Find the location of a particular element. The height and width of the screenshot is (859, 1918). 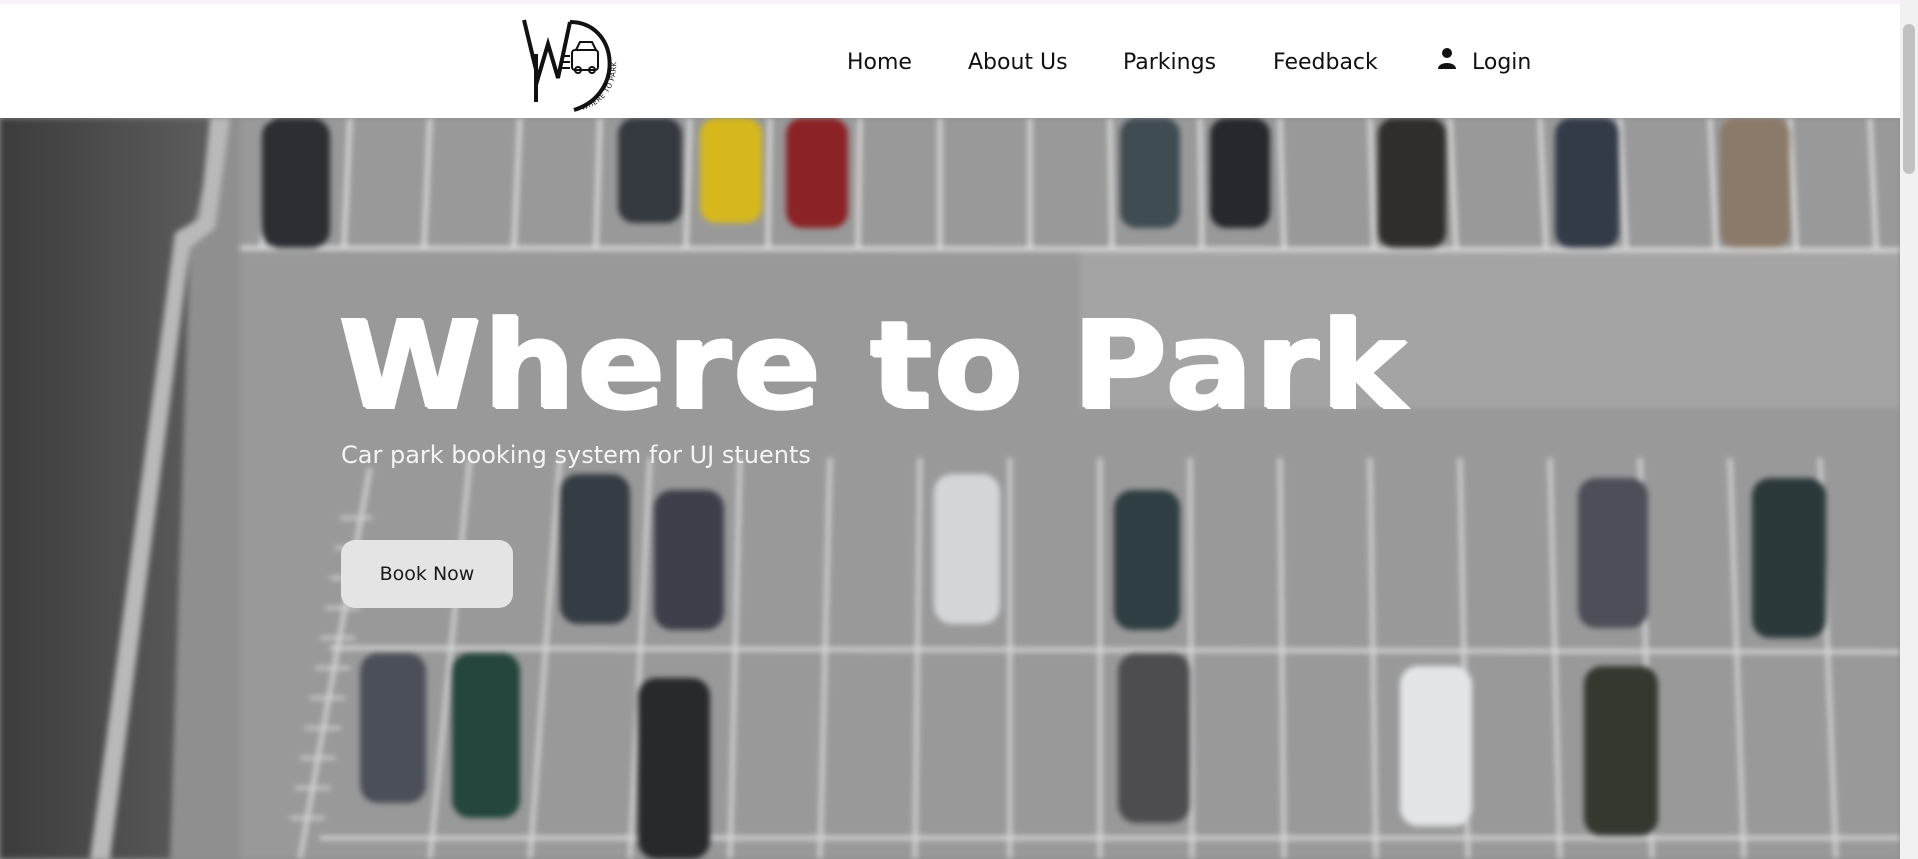

nav-login-label: Login is located at coordinates (1502, 62).